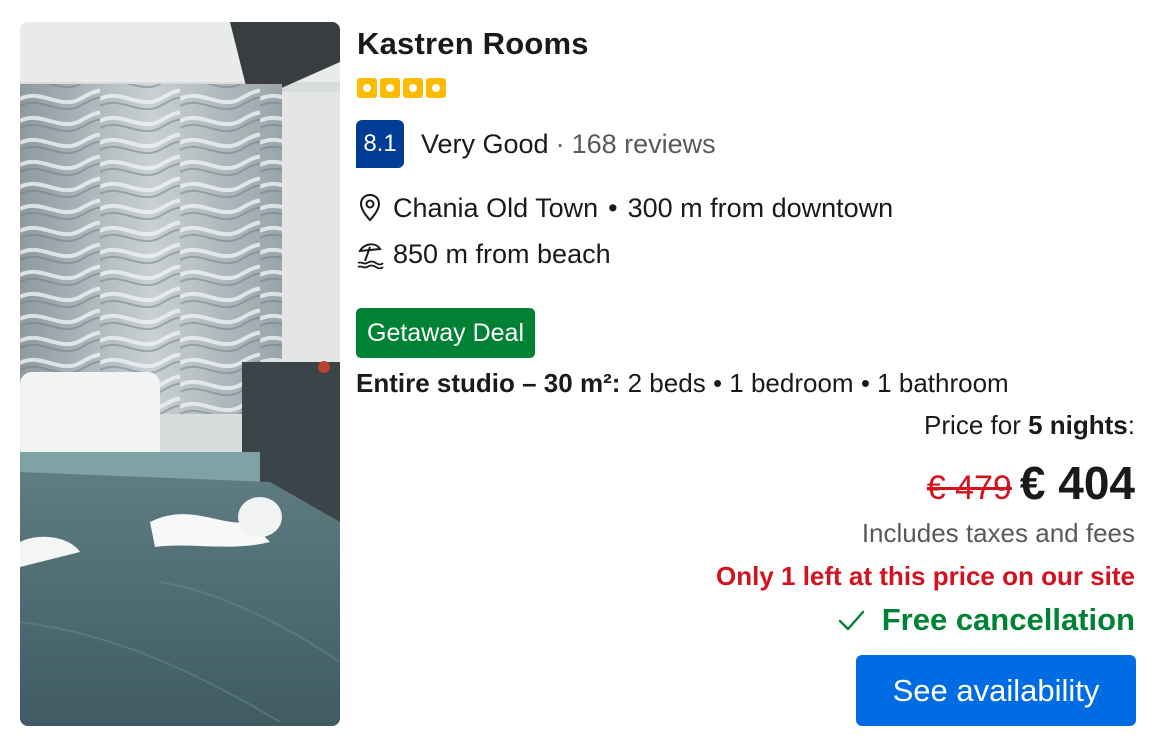  Describe the element at coordinates (1078, 425) in the screenshot. I see `price-nights: 5 nights` at that location.